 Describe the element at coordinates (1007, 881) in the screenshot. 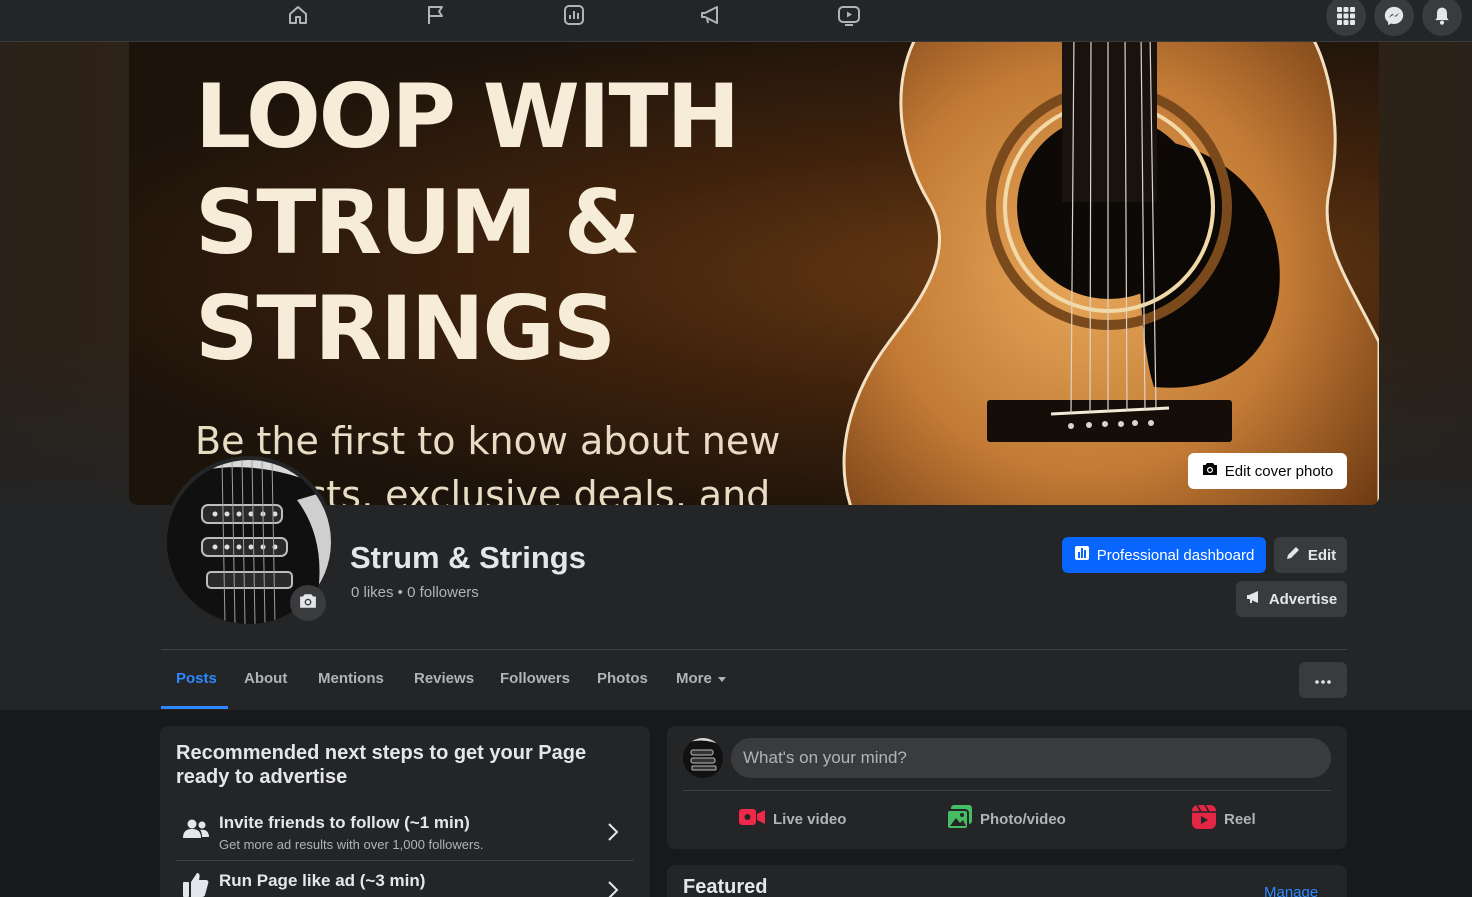

I see `featured-card` at that location.